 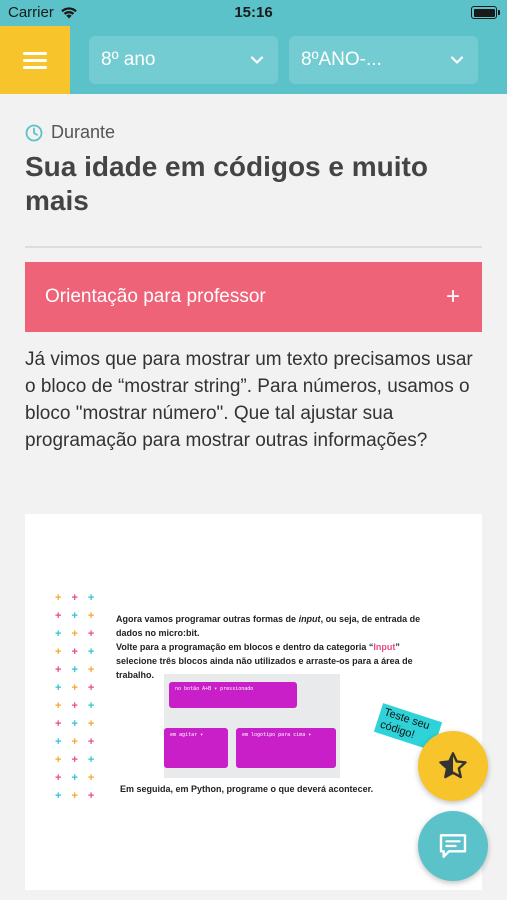 I want to click on slide-text-segment: input, so click(x=309, y=619).